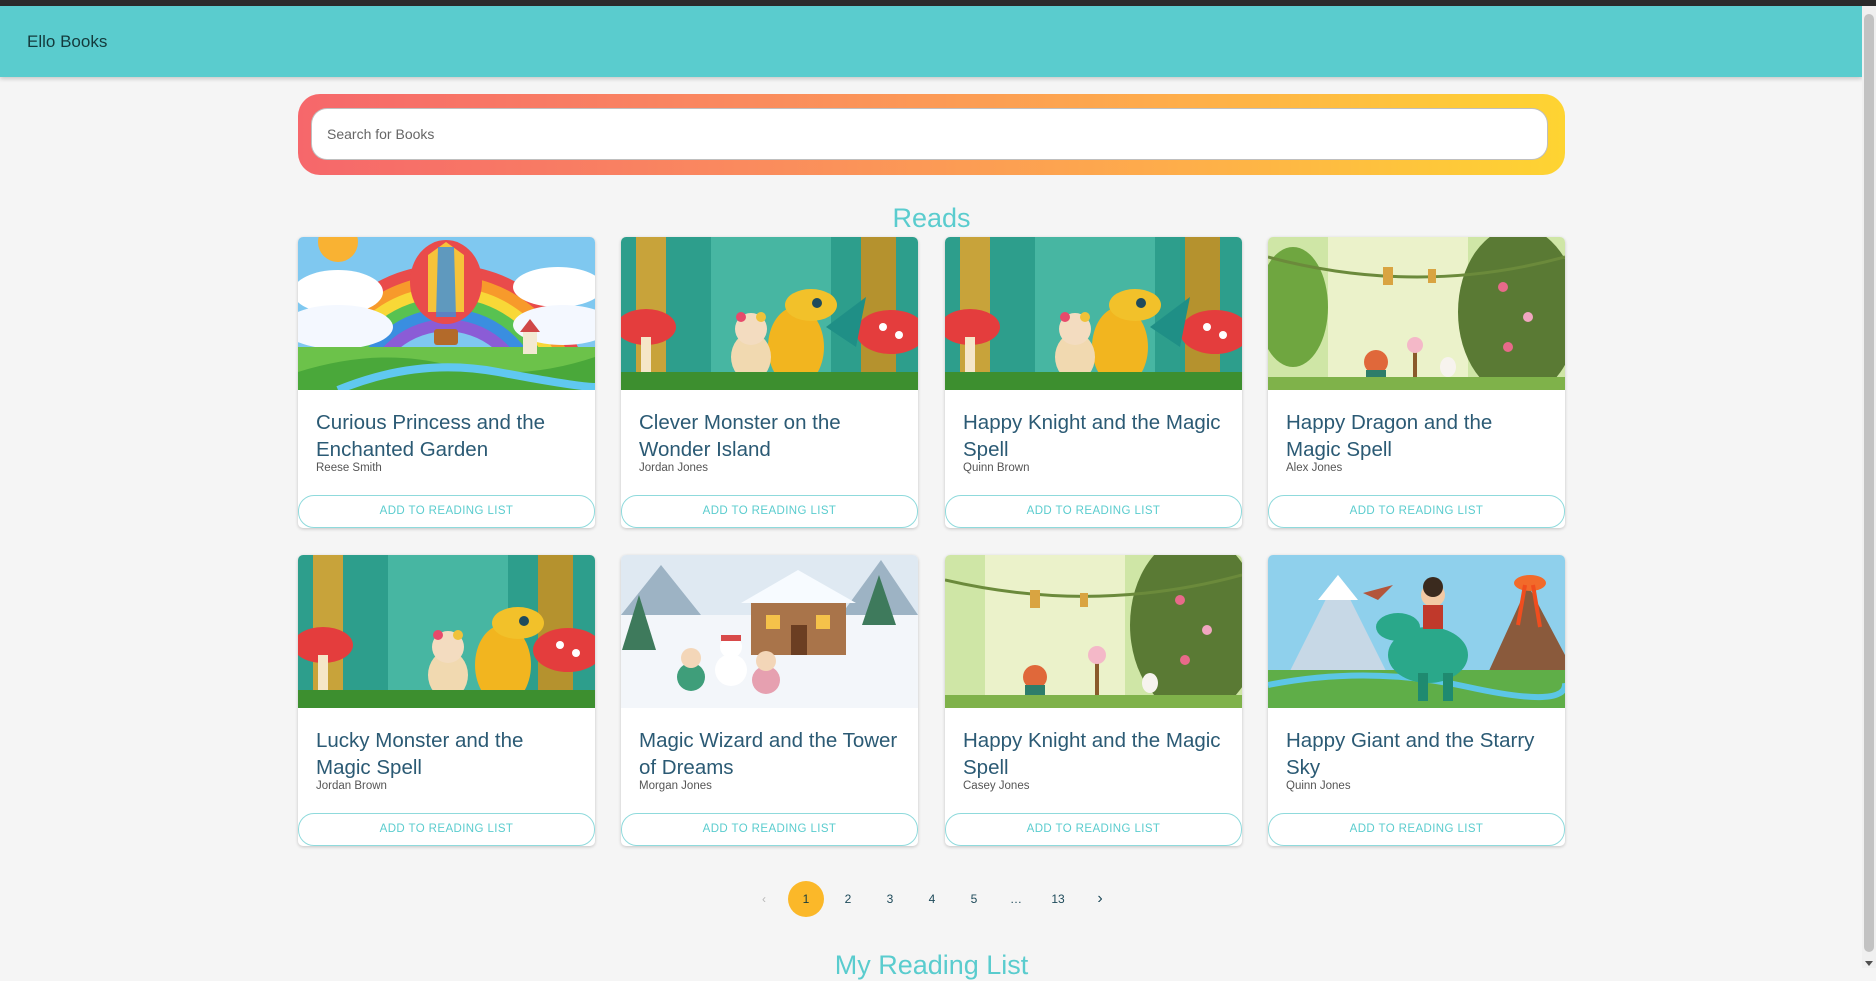 The image size is (1876, 981). Describe the element at coordinates (351, 786) in the screenshot. I see `book-author: Jordan Brown` at that location.